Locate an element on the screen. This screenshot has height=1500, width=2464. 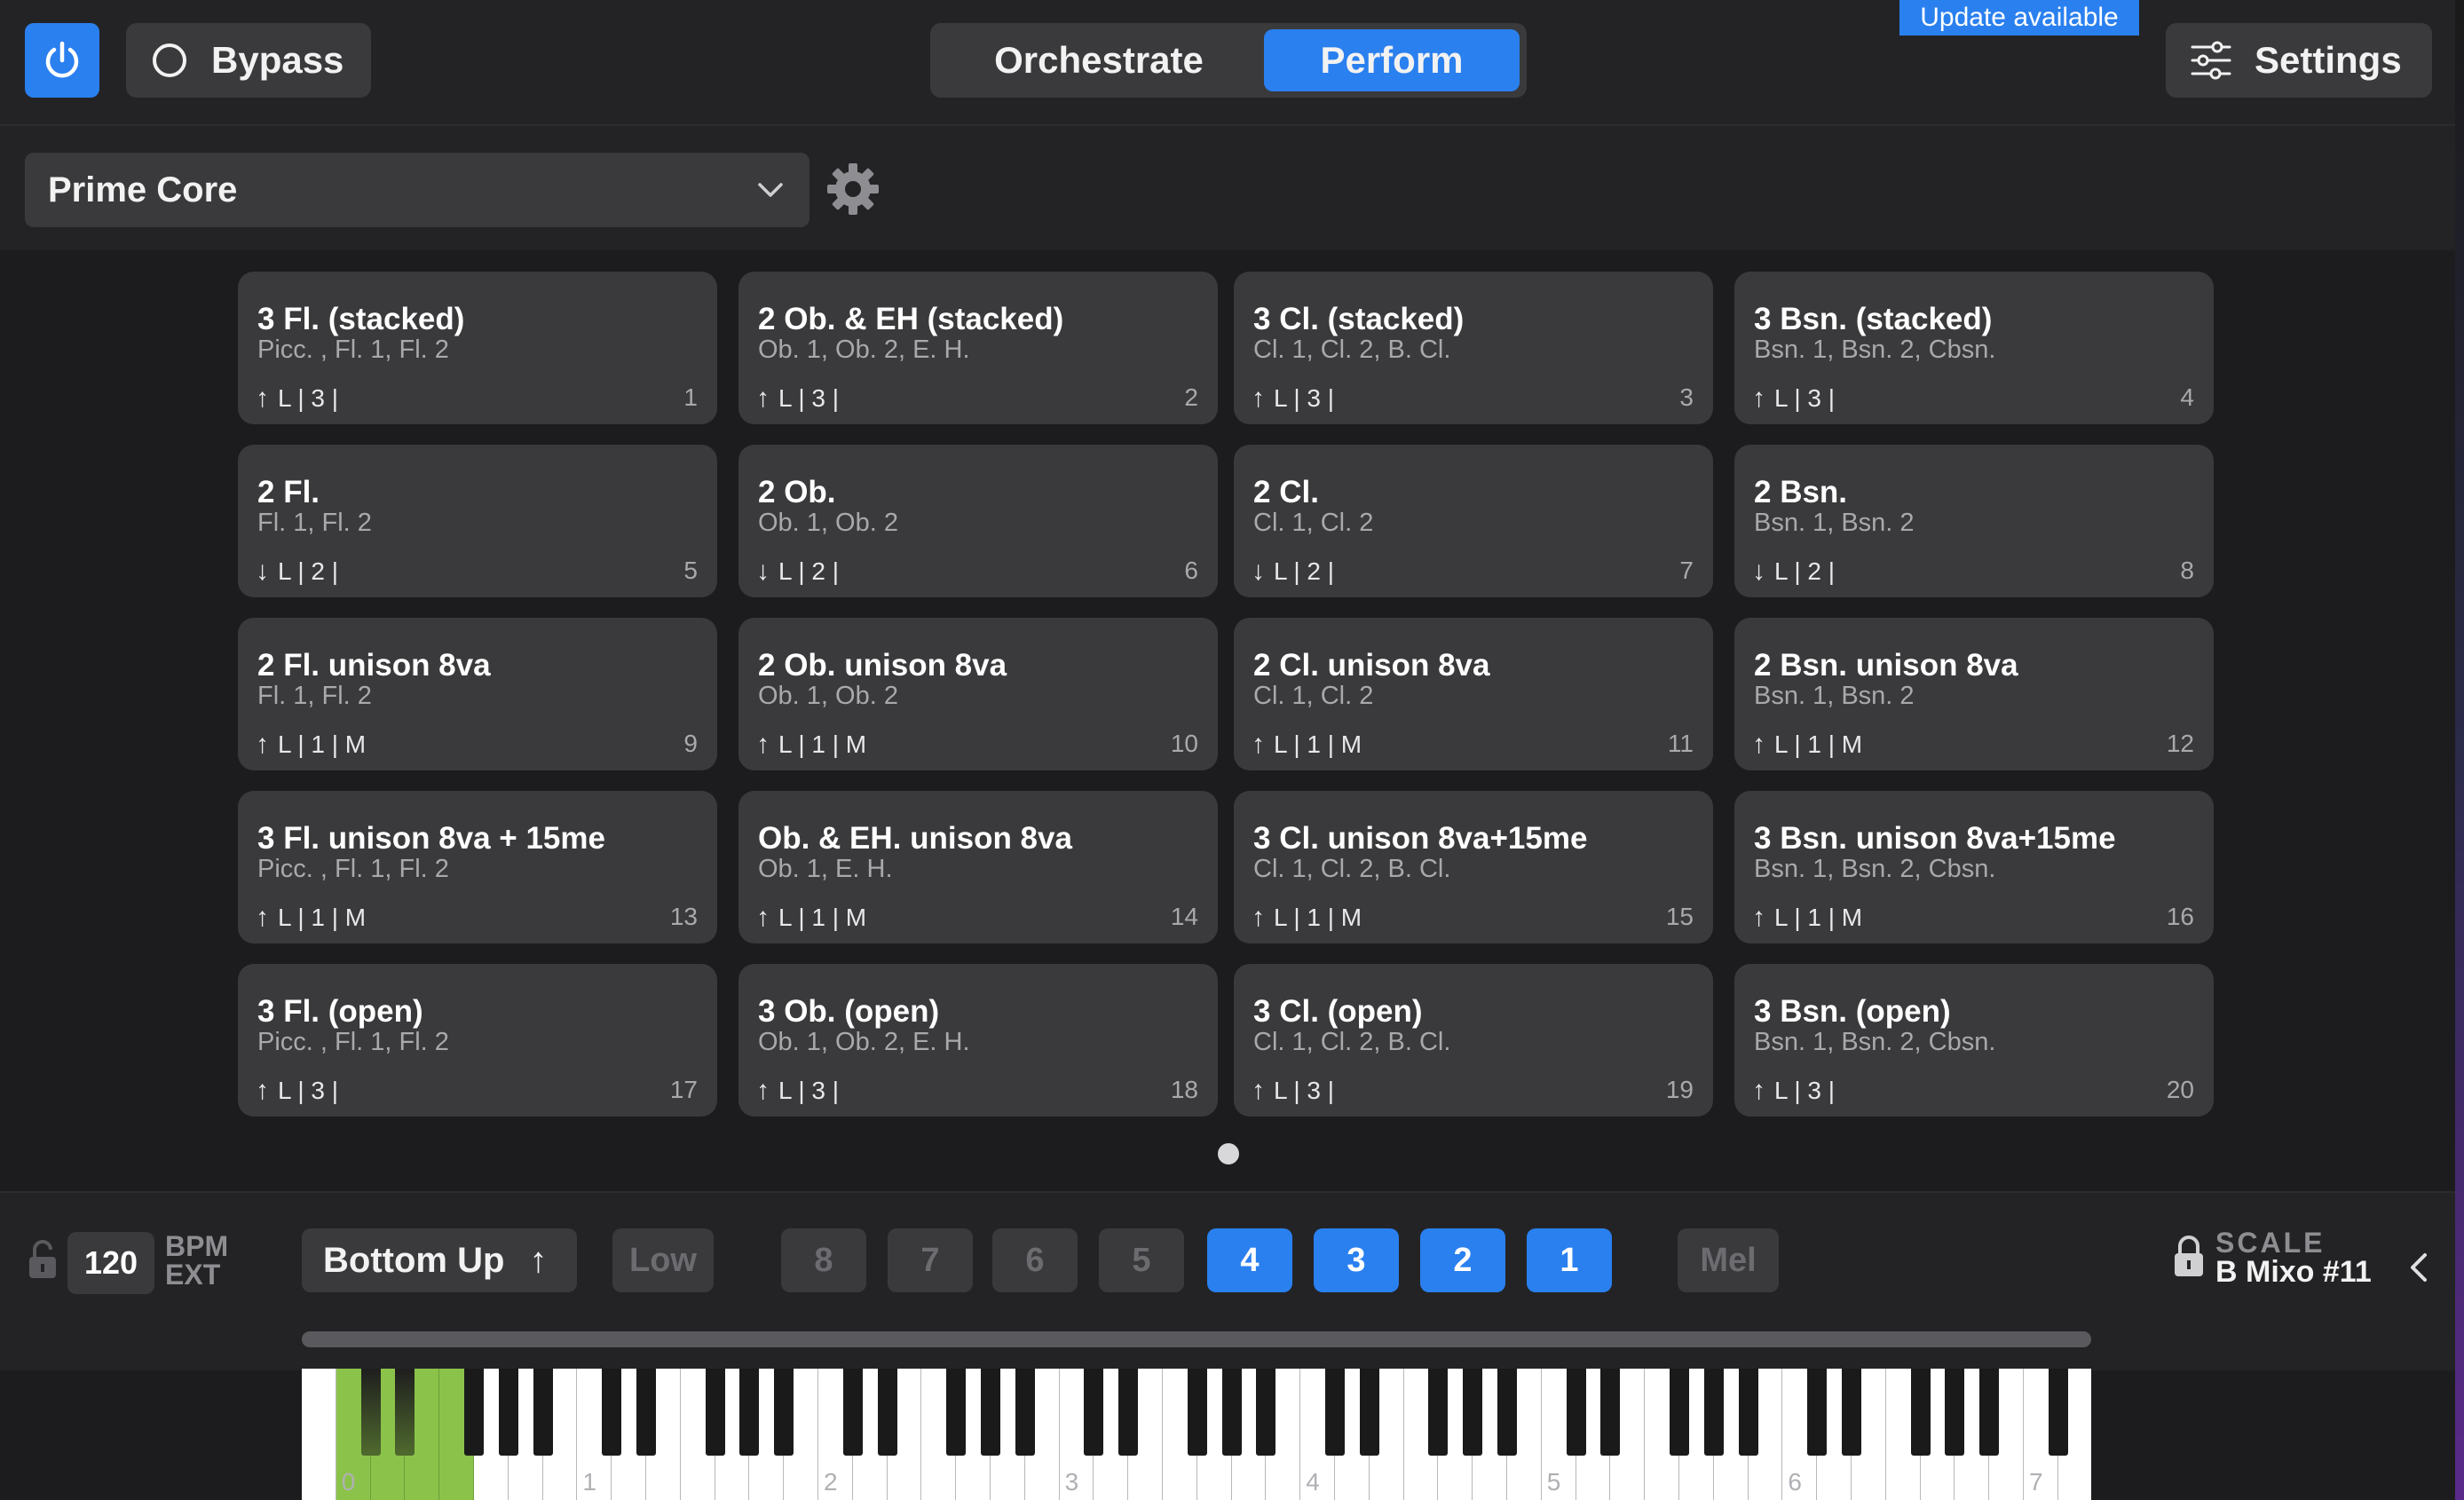
settings-button: Settings is located at coordinates (2299, 61).